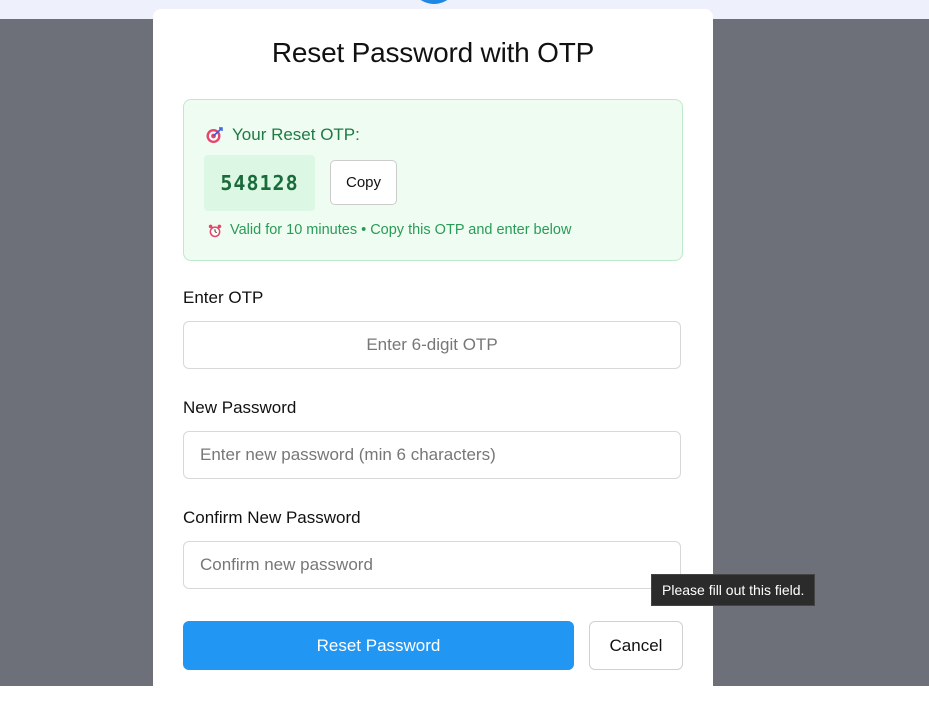 The height and width of the screenshot is (709, 929). Describe the element at coordinates (214, 135) in the screenshot. I see `target-icon` at that location.